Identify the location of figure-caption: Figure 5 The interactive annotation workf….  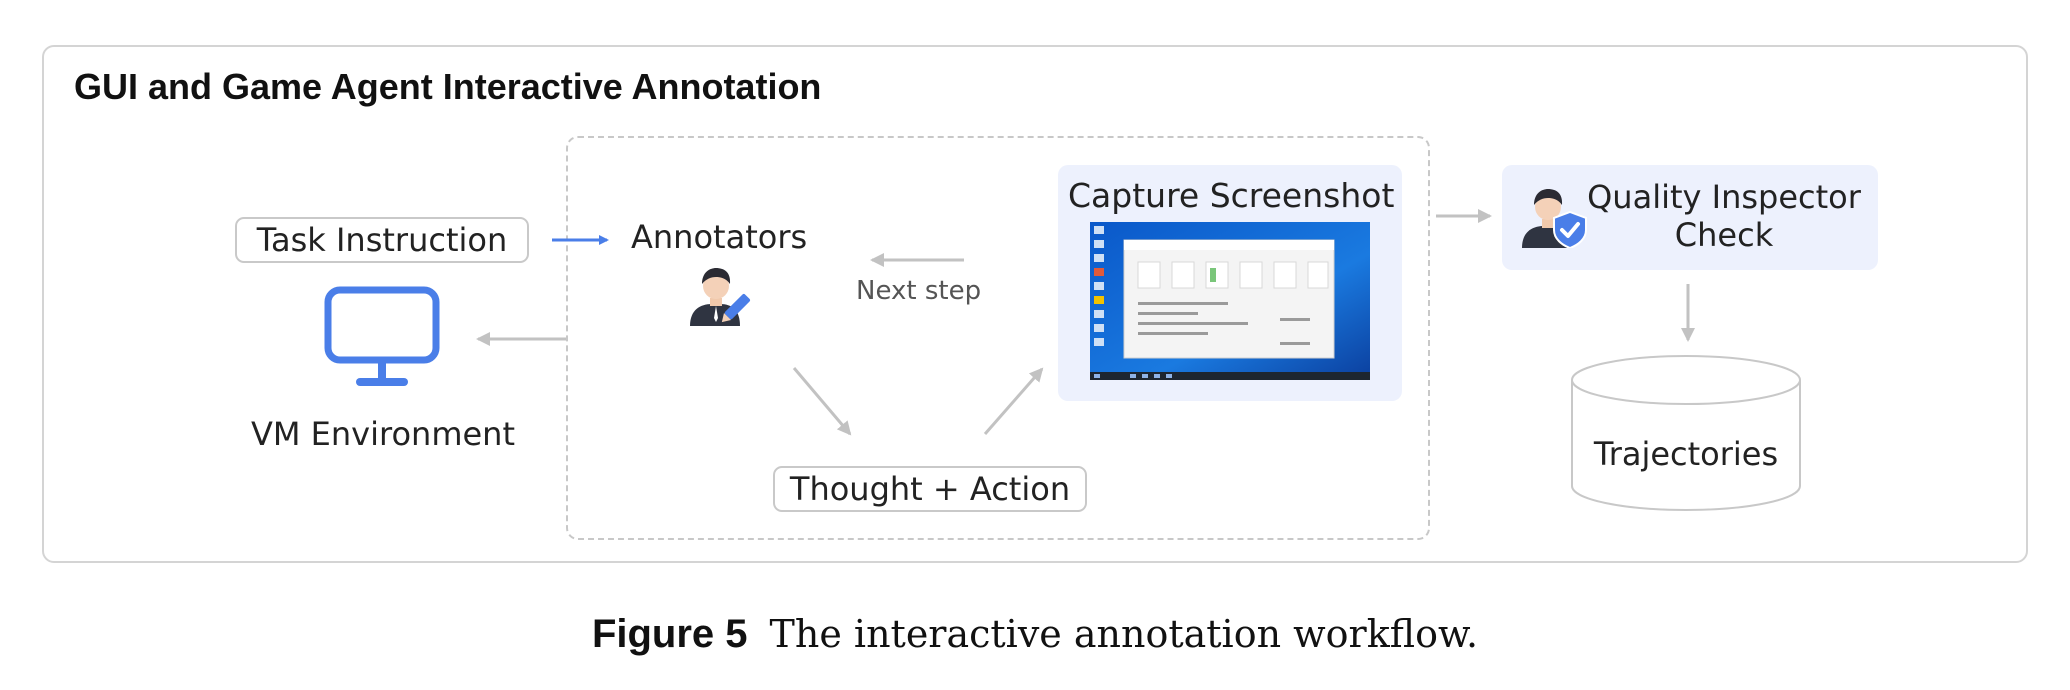
(1035, 634).